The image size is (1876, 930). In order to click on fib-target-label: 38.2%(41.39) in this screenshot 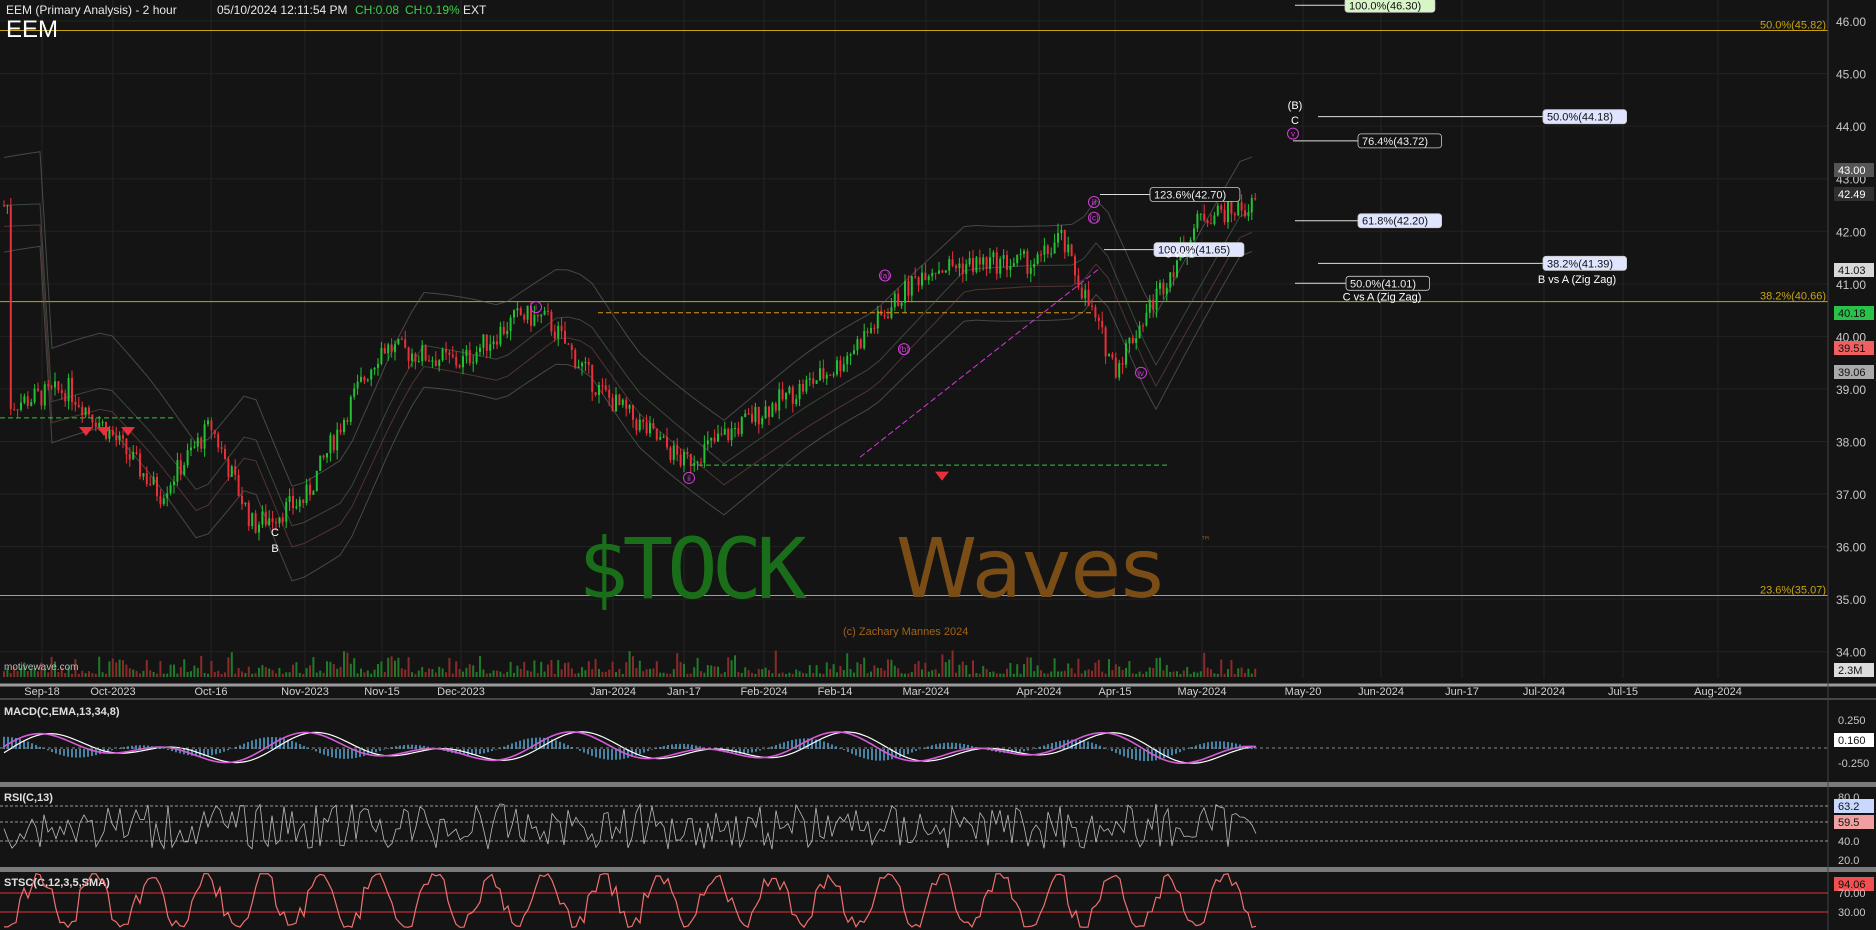, I will do `click(1580, 264)`.